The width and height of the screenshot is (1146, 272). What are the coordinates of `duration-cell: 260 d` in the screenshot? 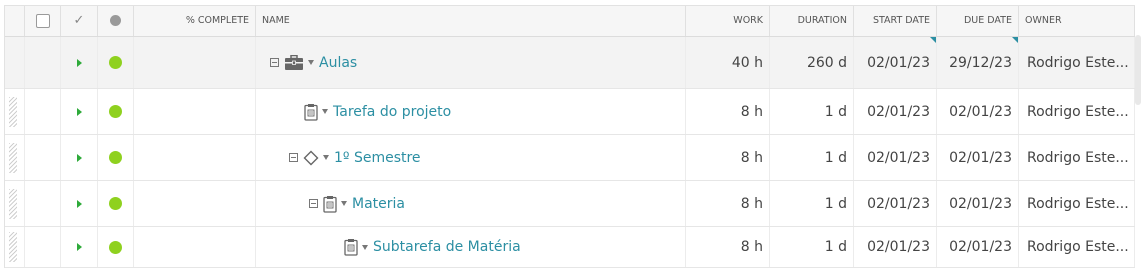 It's located at (812, 62).